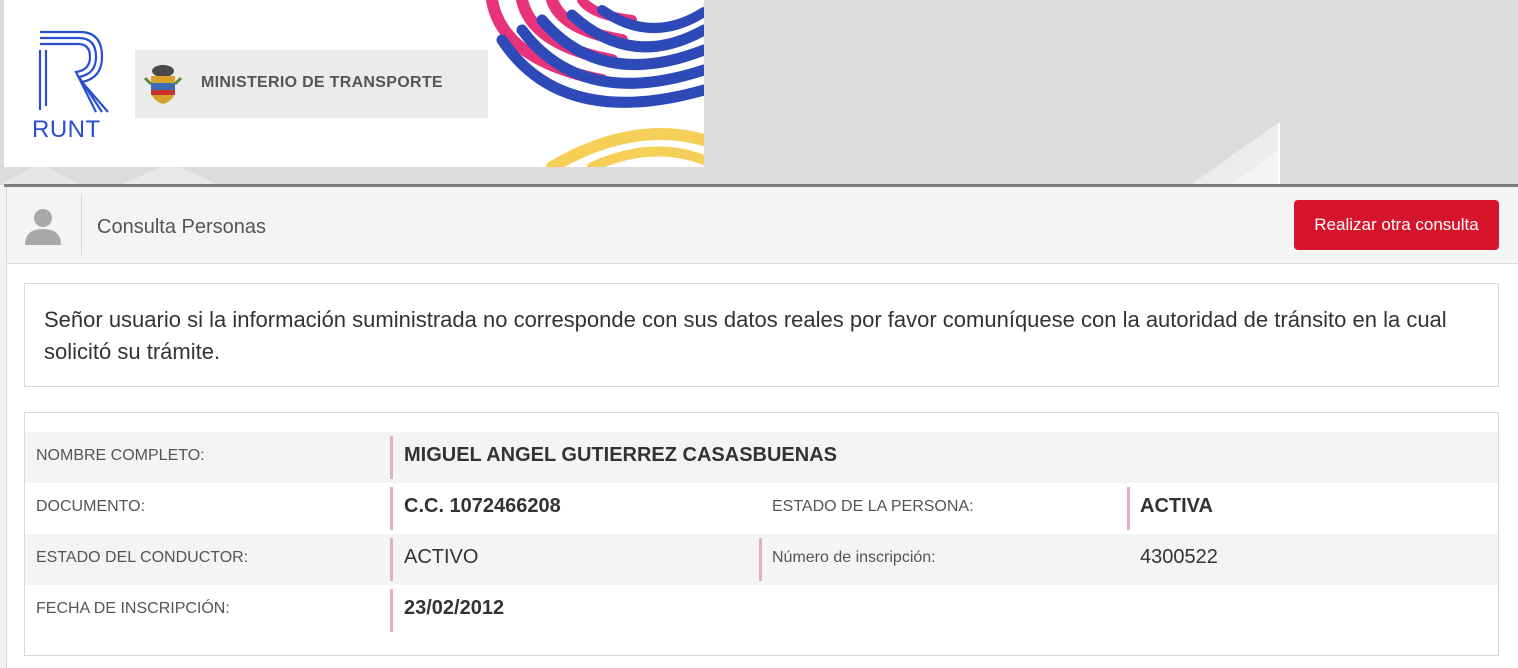 Image resolution: width=1518 pixels, height=668 pixels. What do you see at coordinates (454, 608) in the screenshot?
I see `fecha-value: 23/02/2012` at bounding box center [454, 608].